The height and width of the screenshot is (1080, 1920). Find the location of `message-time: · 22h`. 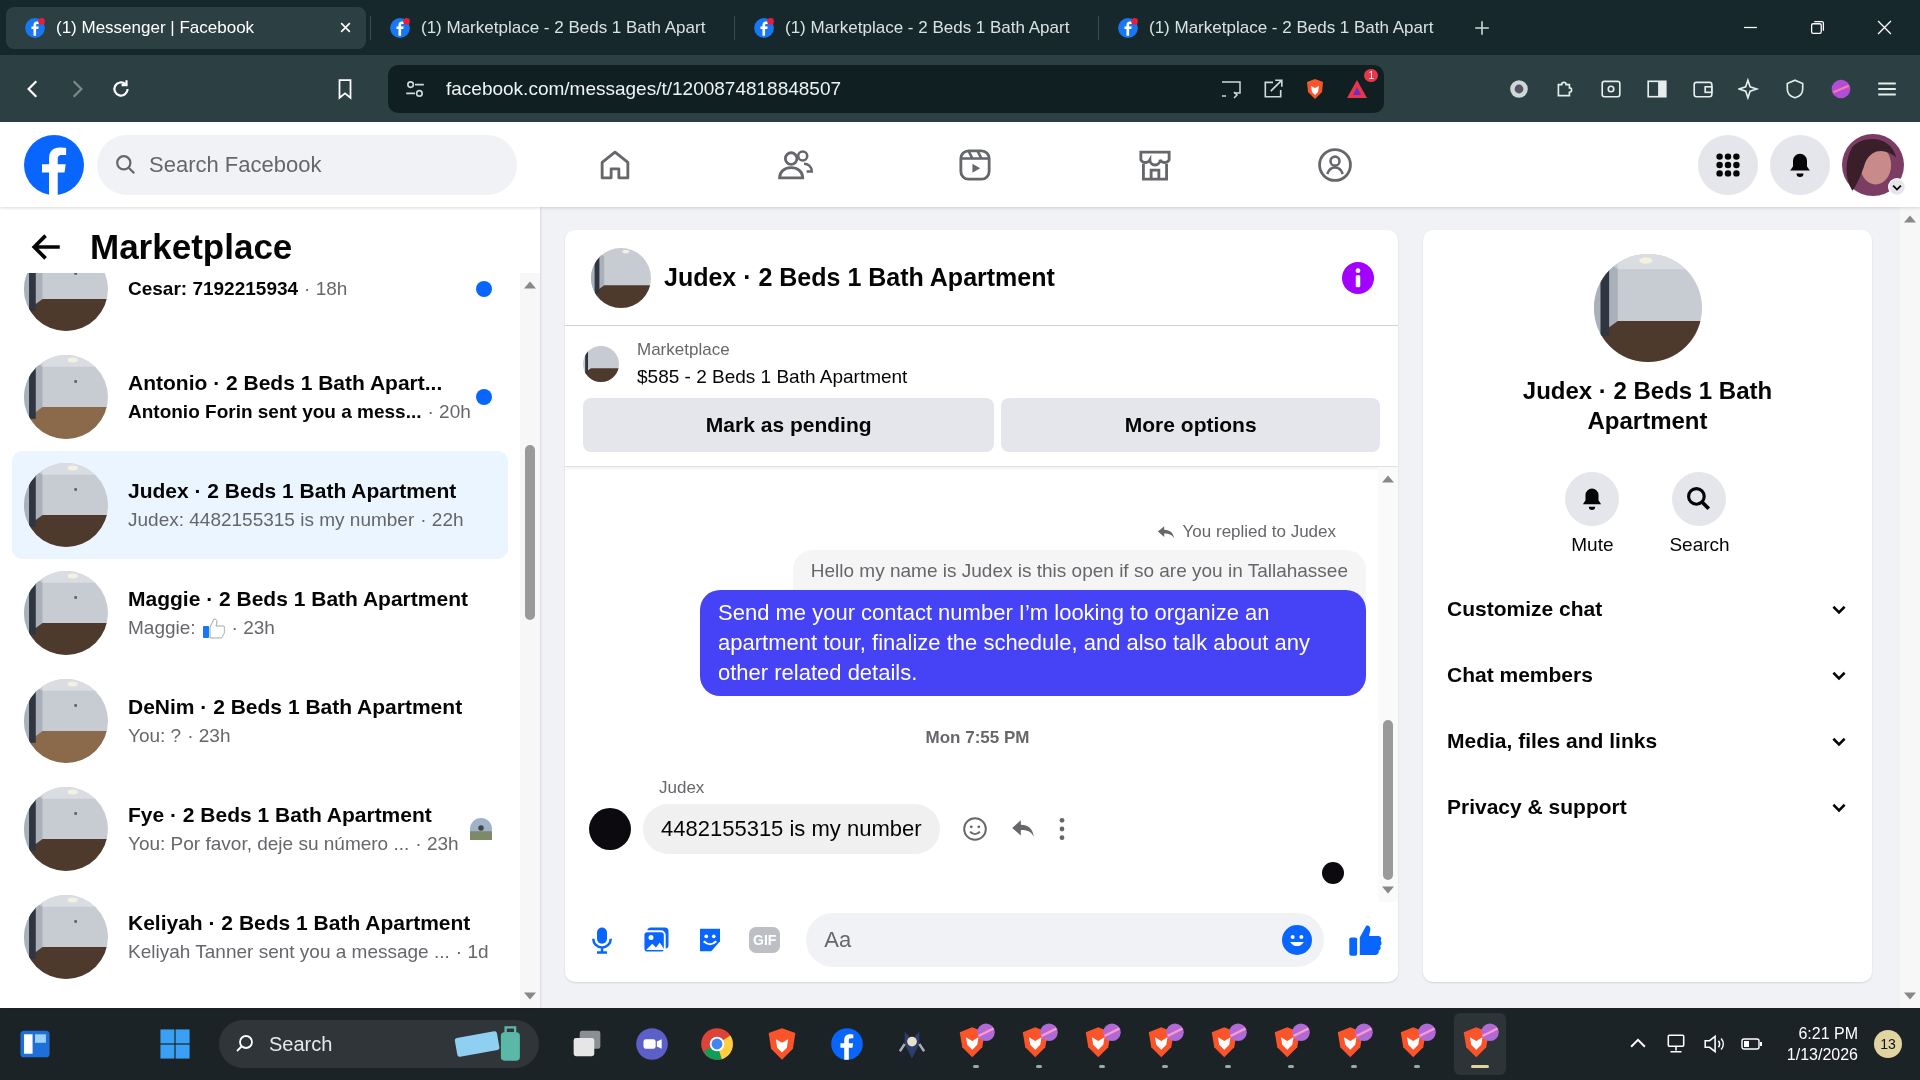

message-time: · 22h is located at coordinates (442, 520).